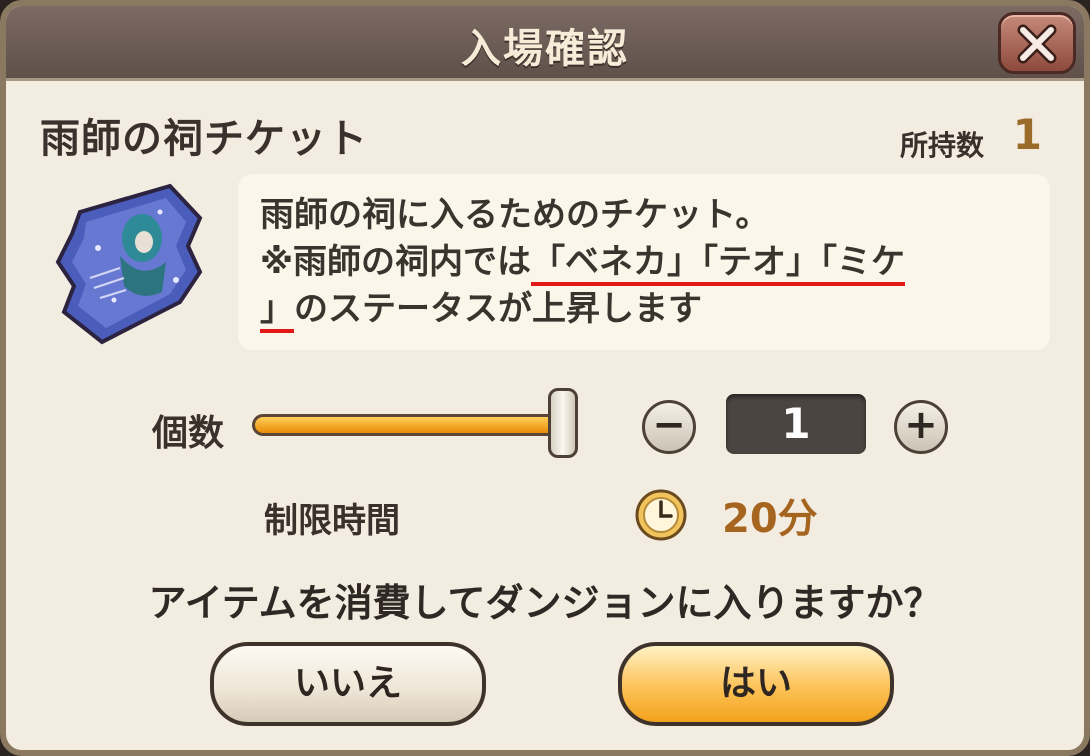 Image resolution: width=1090 pixels, height=756 pixels. Describe the element at coordinates (718, 264) in the screenshot. I see `character-names-highlight: 「ベネカ」「テオ」「ミケ` at that location.